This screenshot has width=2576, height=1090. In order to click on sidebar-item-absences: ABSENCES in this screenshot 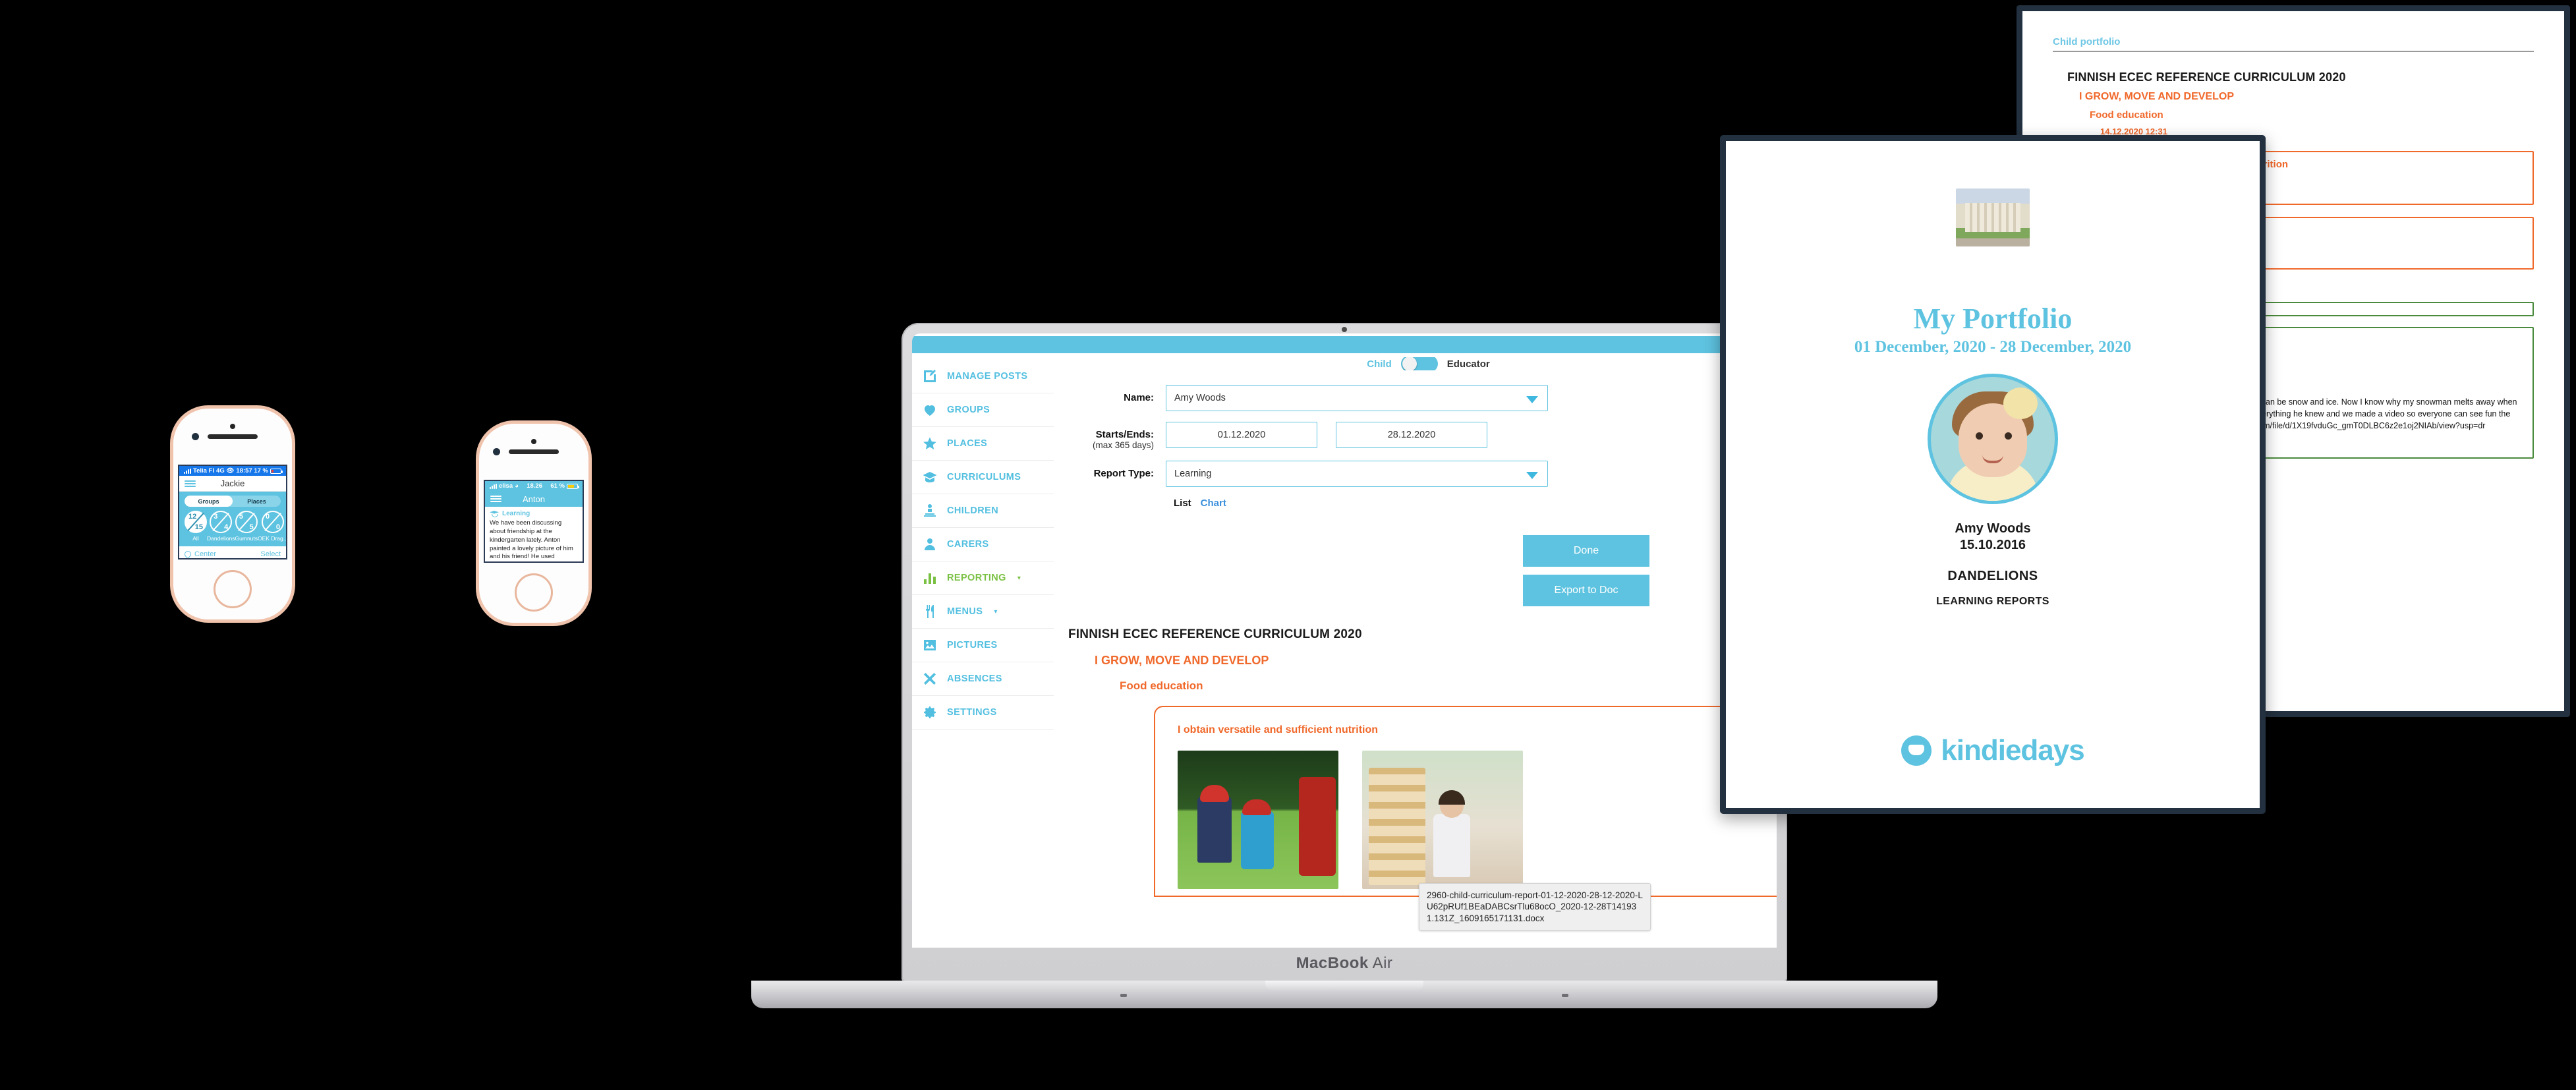, I will do `click(983, 679)`.